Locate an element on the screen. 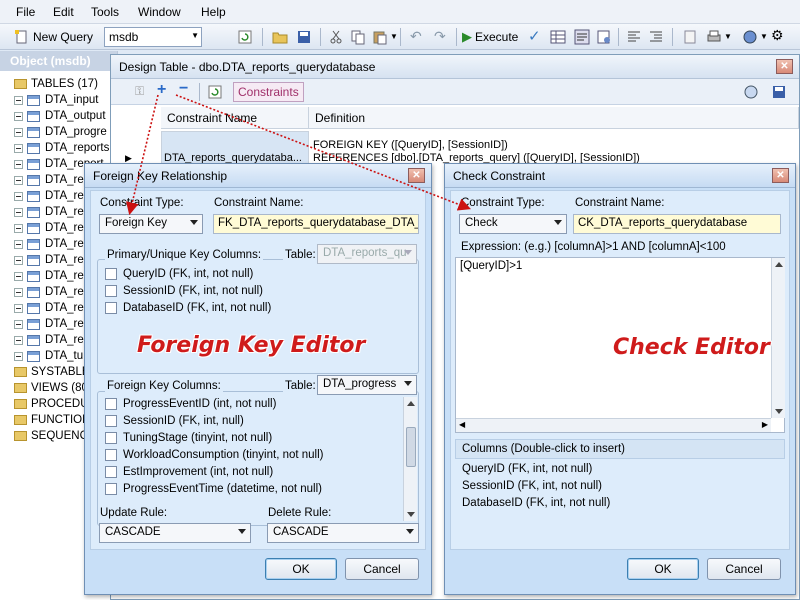  tree-folder-item: PROCEDU is located at coordinates (51, 404).